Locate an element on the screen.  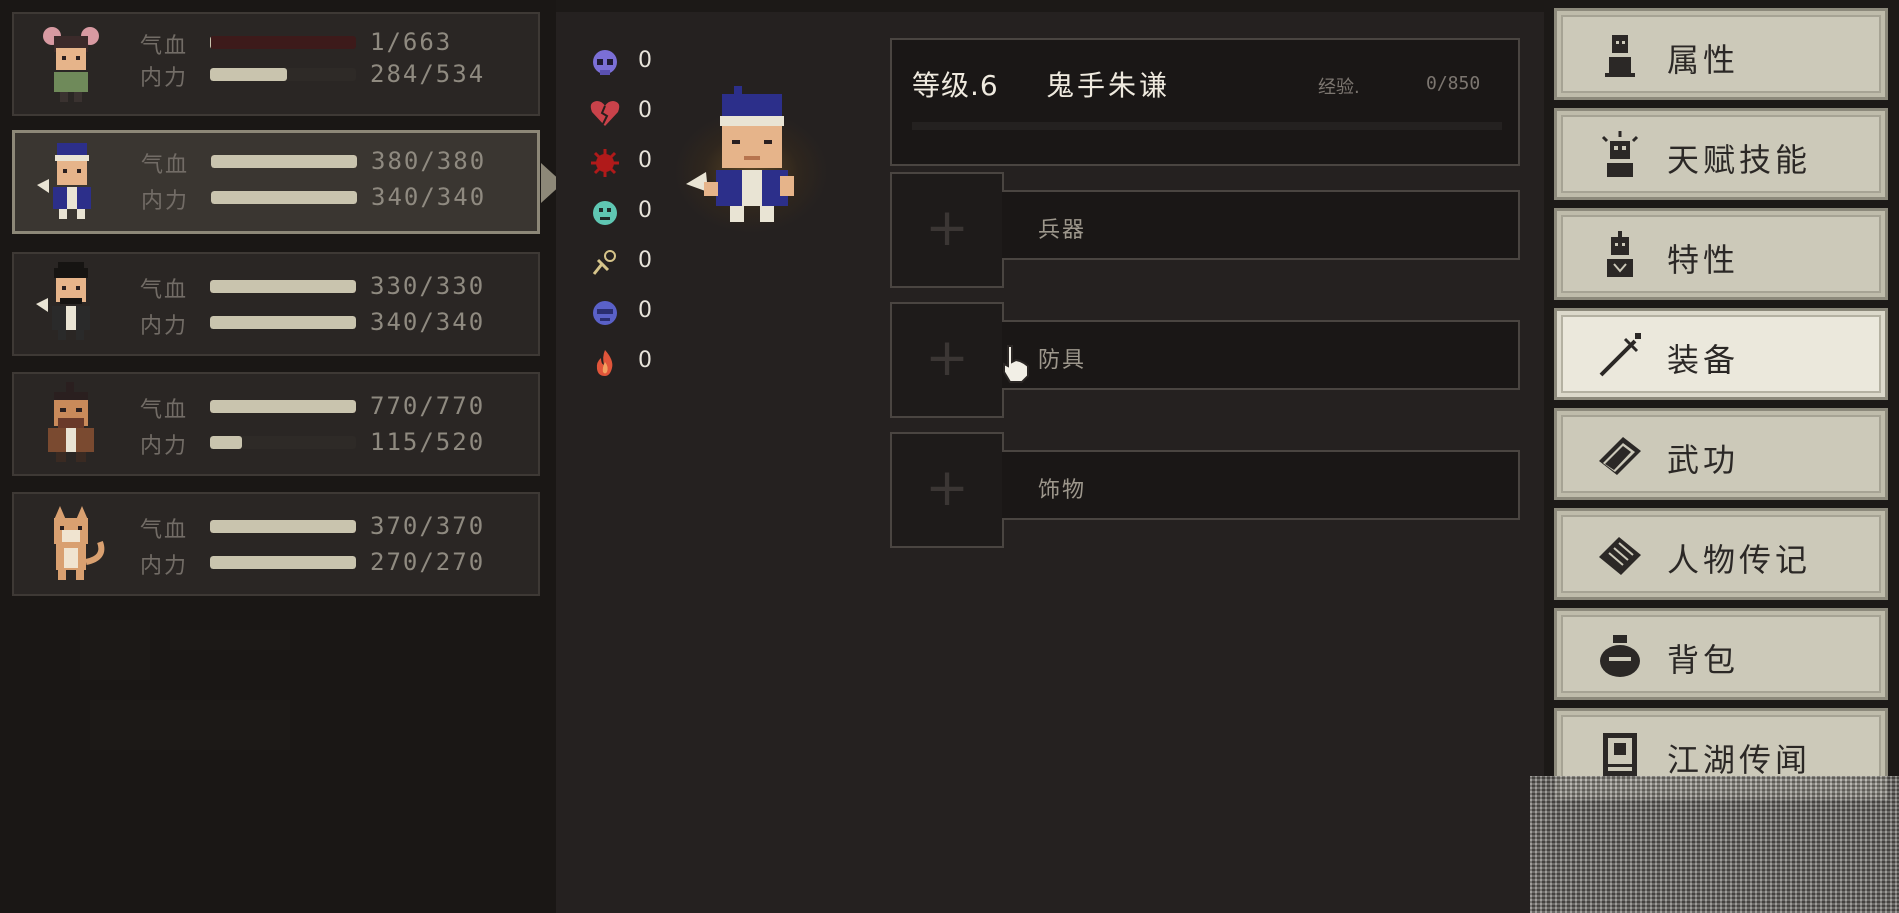
menu-label: 装备 is located at coordinates (1703, 360).